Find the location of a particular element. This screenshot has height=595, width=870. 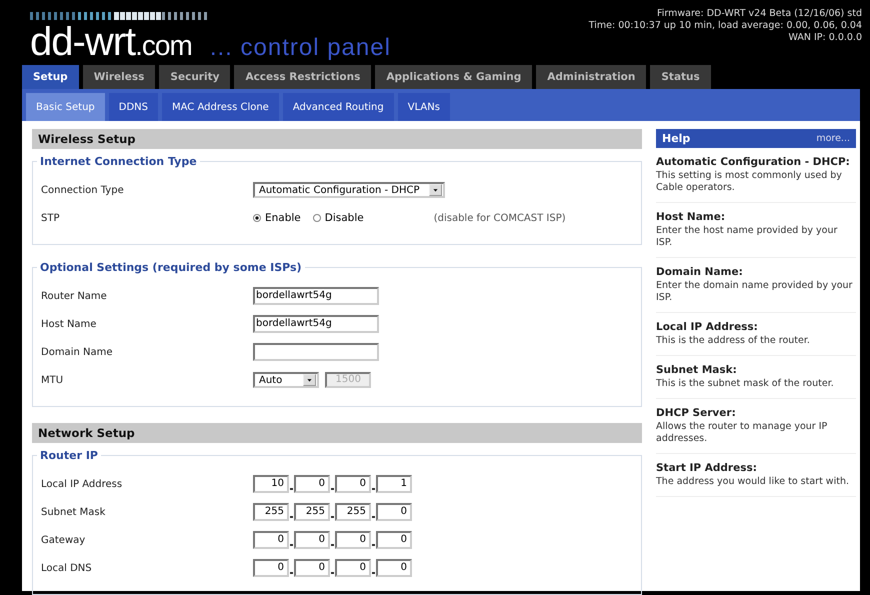

nav-tab: Status is located at coordinates (680, 77).